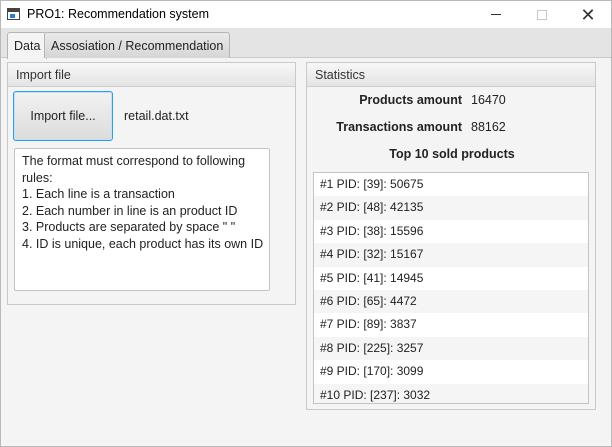 This screenshot has height=447, width=612. What do you see at coordinates (451, 184) in the screenshot?
I see `list-item: #1 PID: [39]: 50675` at bounding box center [451, 184].